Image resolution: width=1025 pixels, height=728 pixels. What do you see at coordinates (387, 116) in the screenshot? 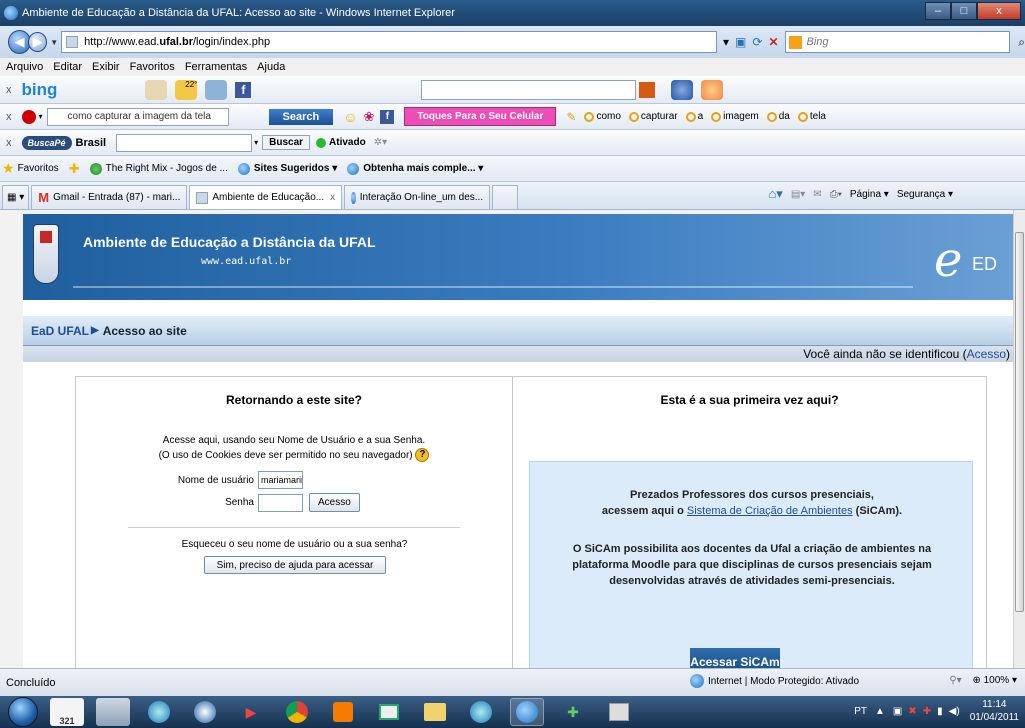
I see `facebook-small-icon: f` at bounding box center [387, 116].